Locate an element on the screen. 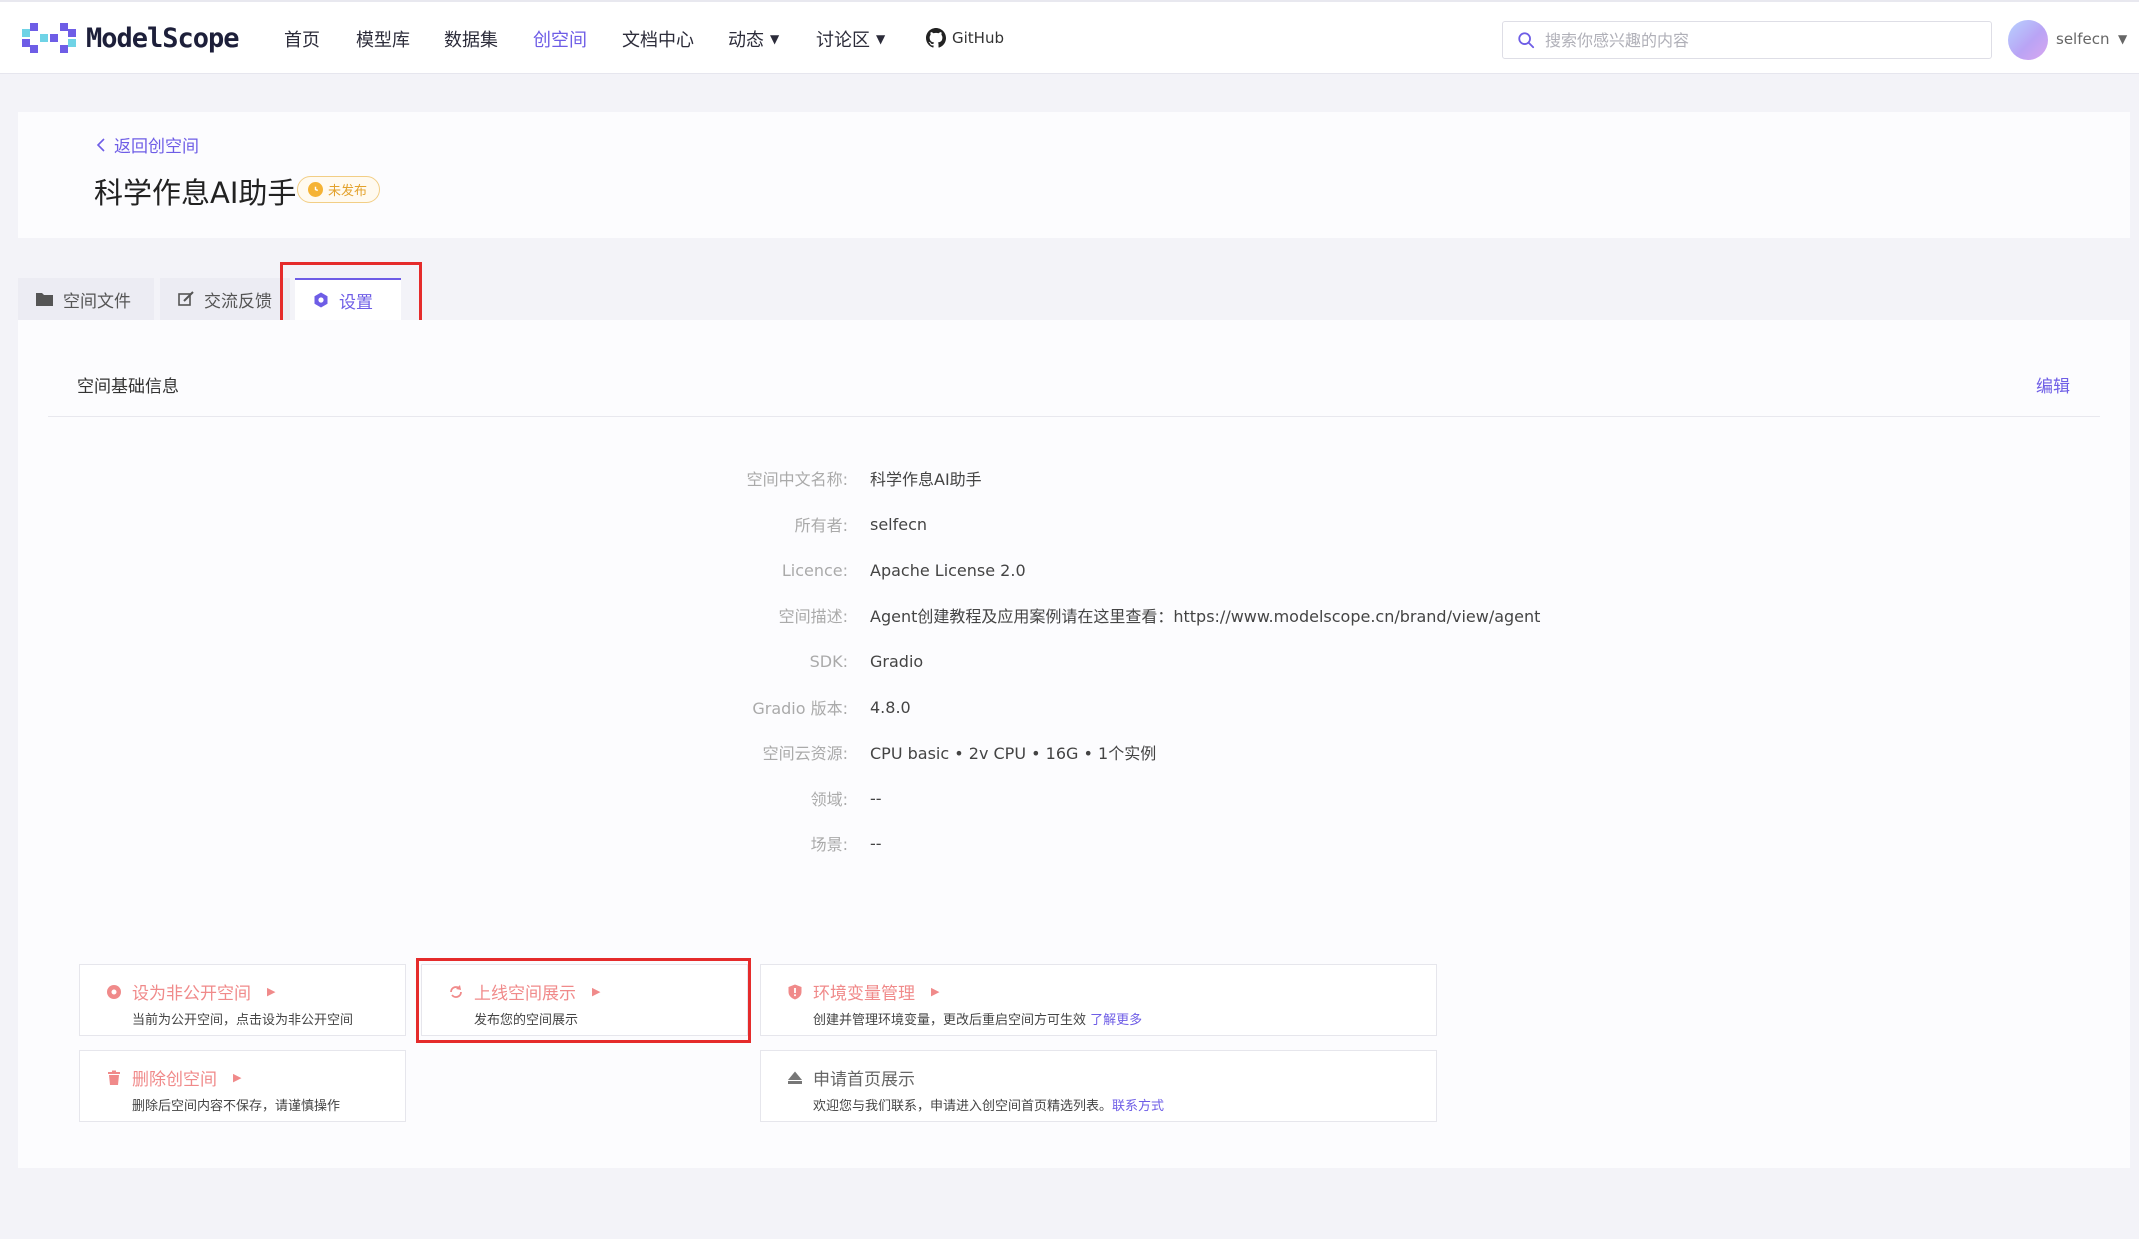  username: selfecn is located at coordinates (2082, 39).